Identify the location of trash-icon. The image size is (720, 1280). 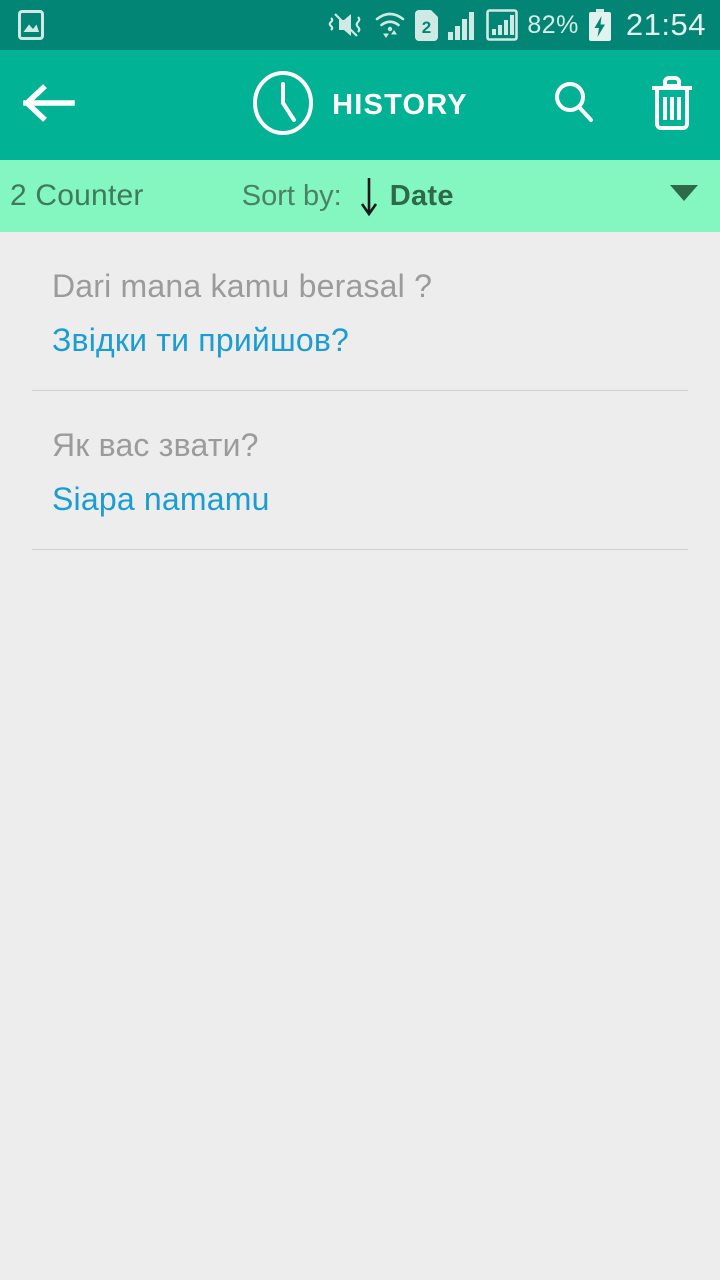
(672, 105).